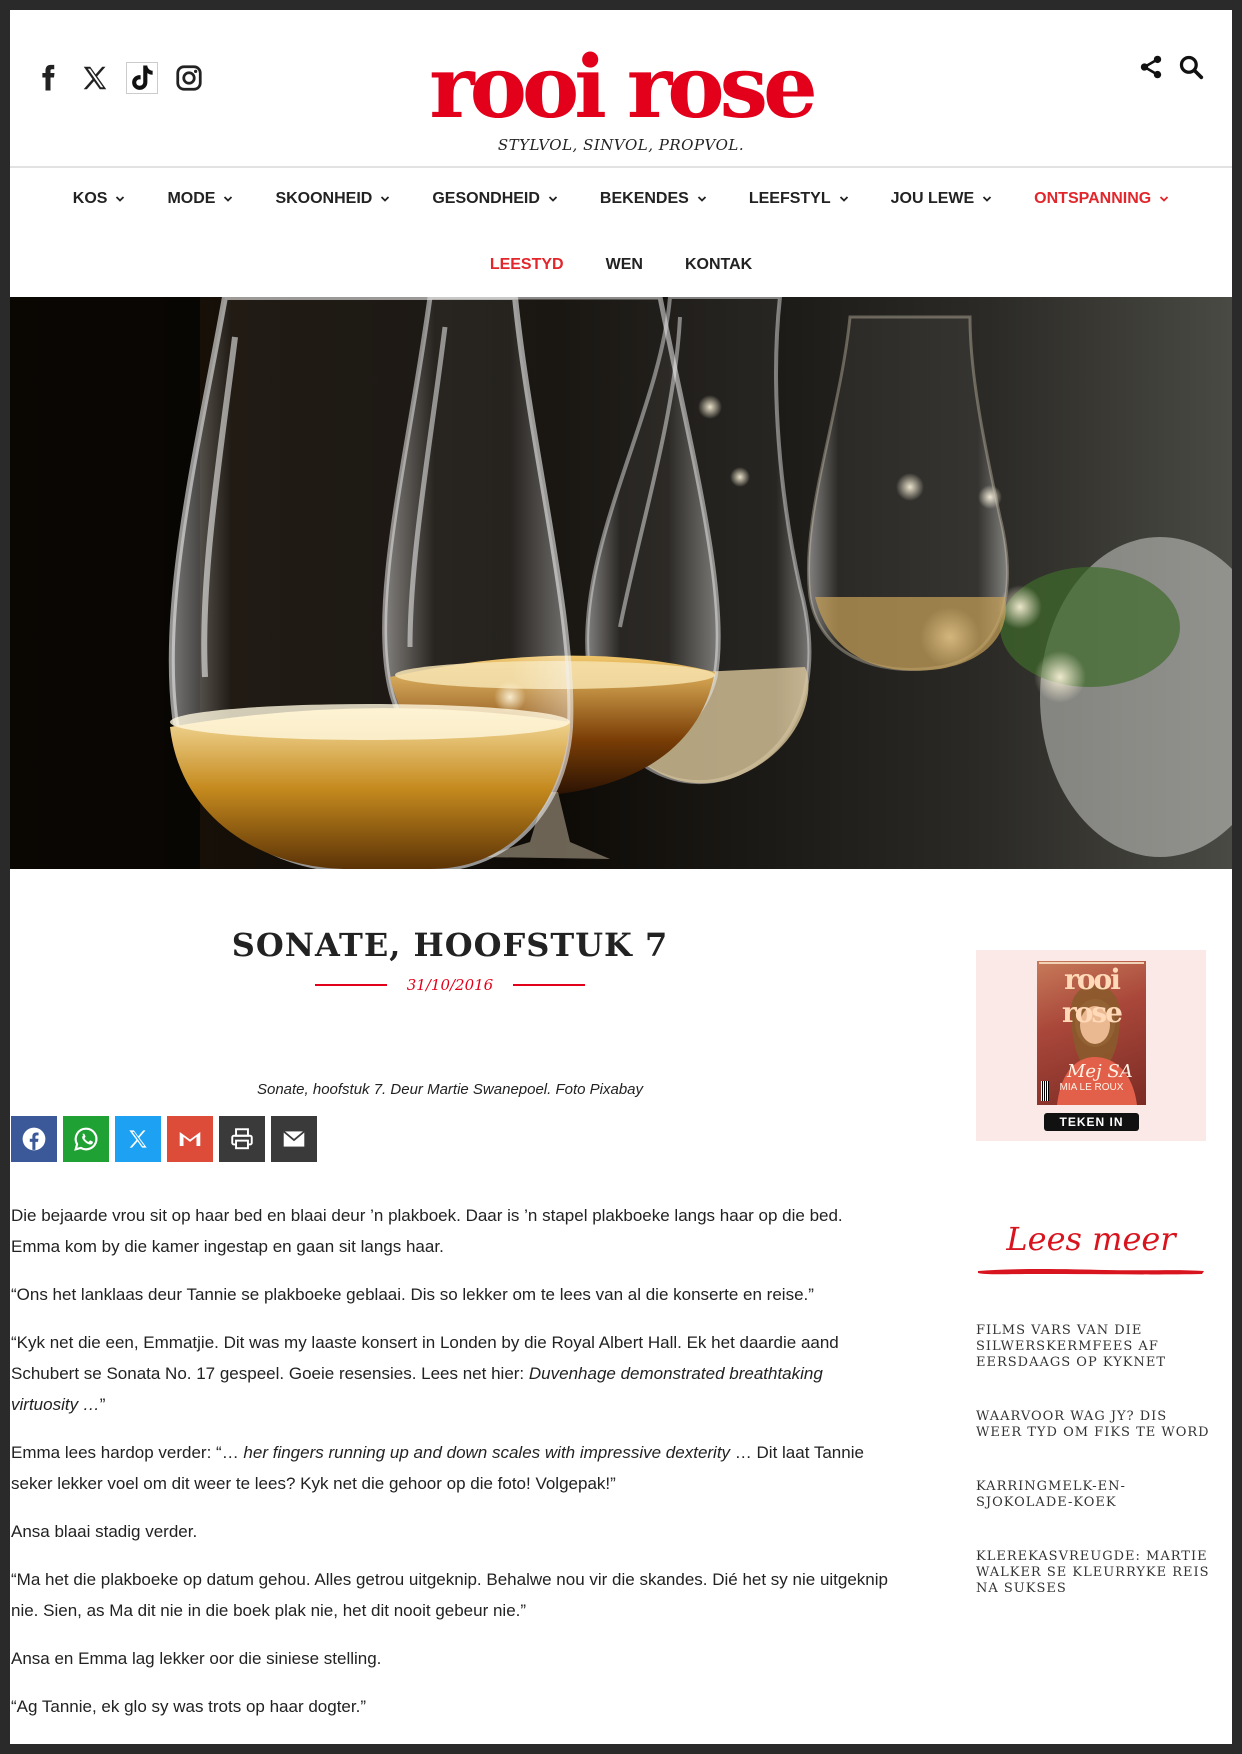  I want to click on nav-item-leestyd: LEESTYD, so click(527, 265).